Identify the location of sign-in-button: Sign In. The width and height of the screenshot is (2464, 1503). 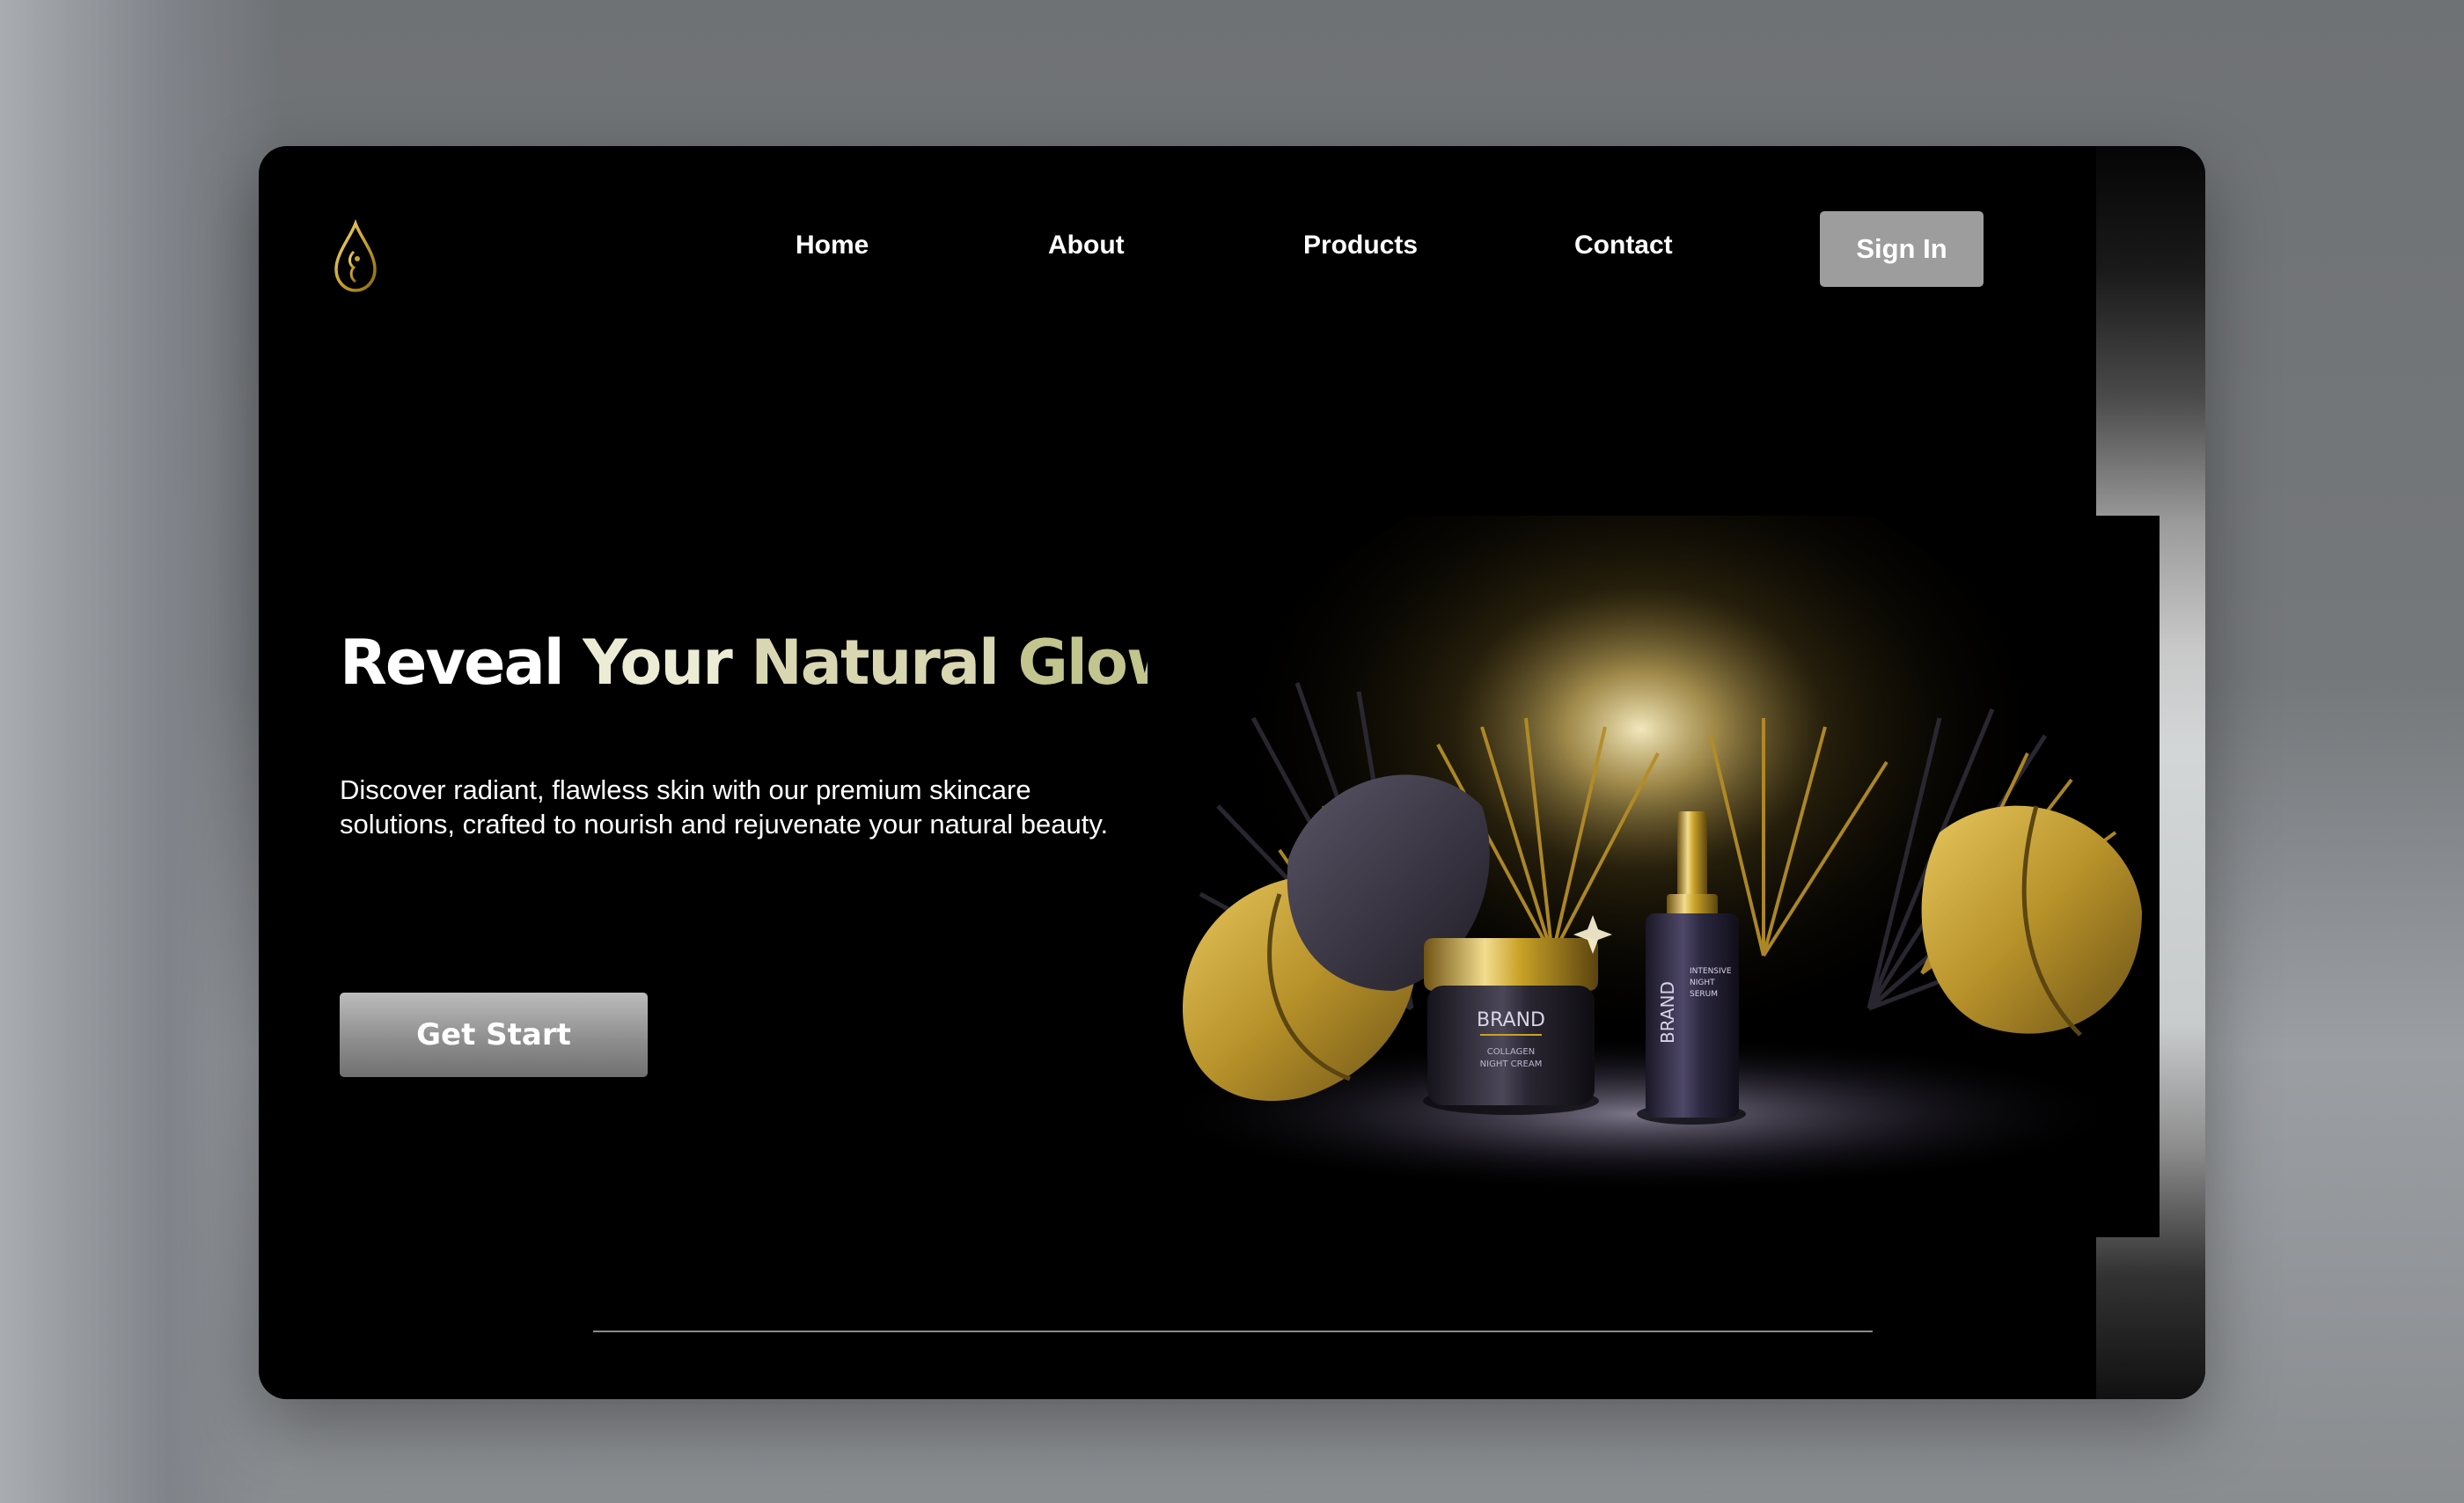
(1902, 249).